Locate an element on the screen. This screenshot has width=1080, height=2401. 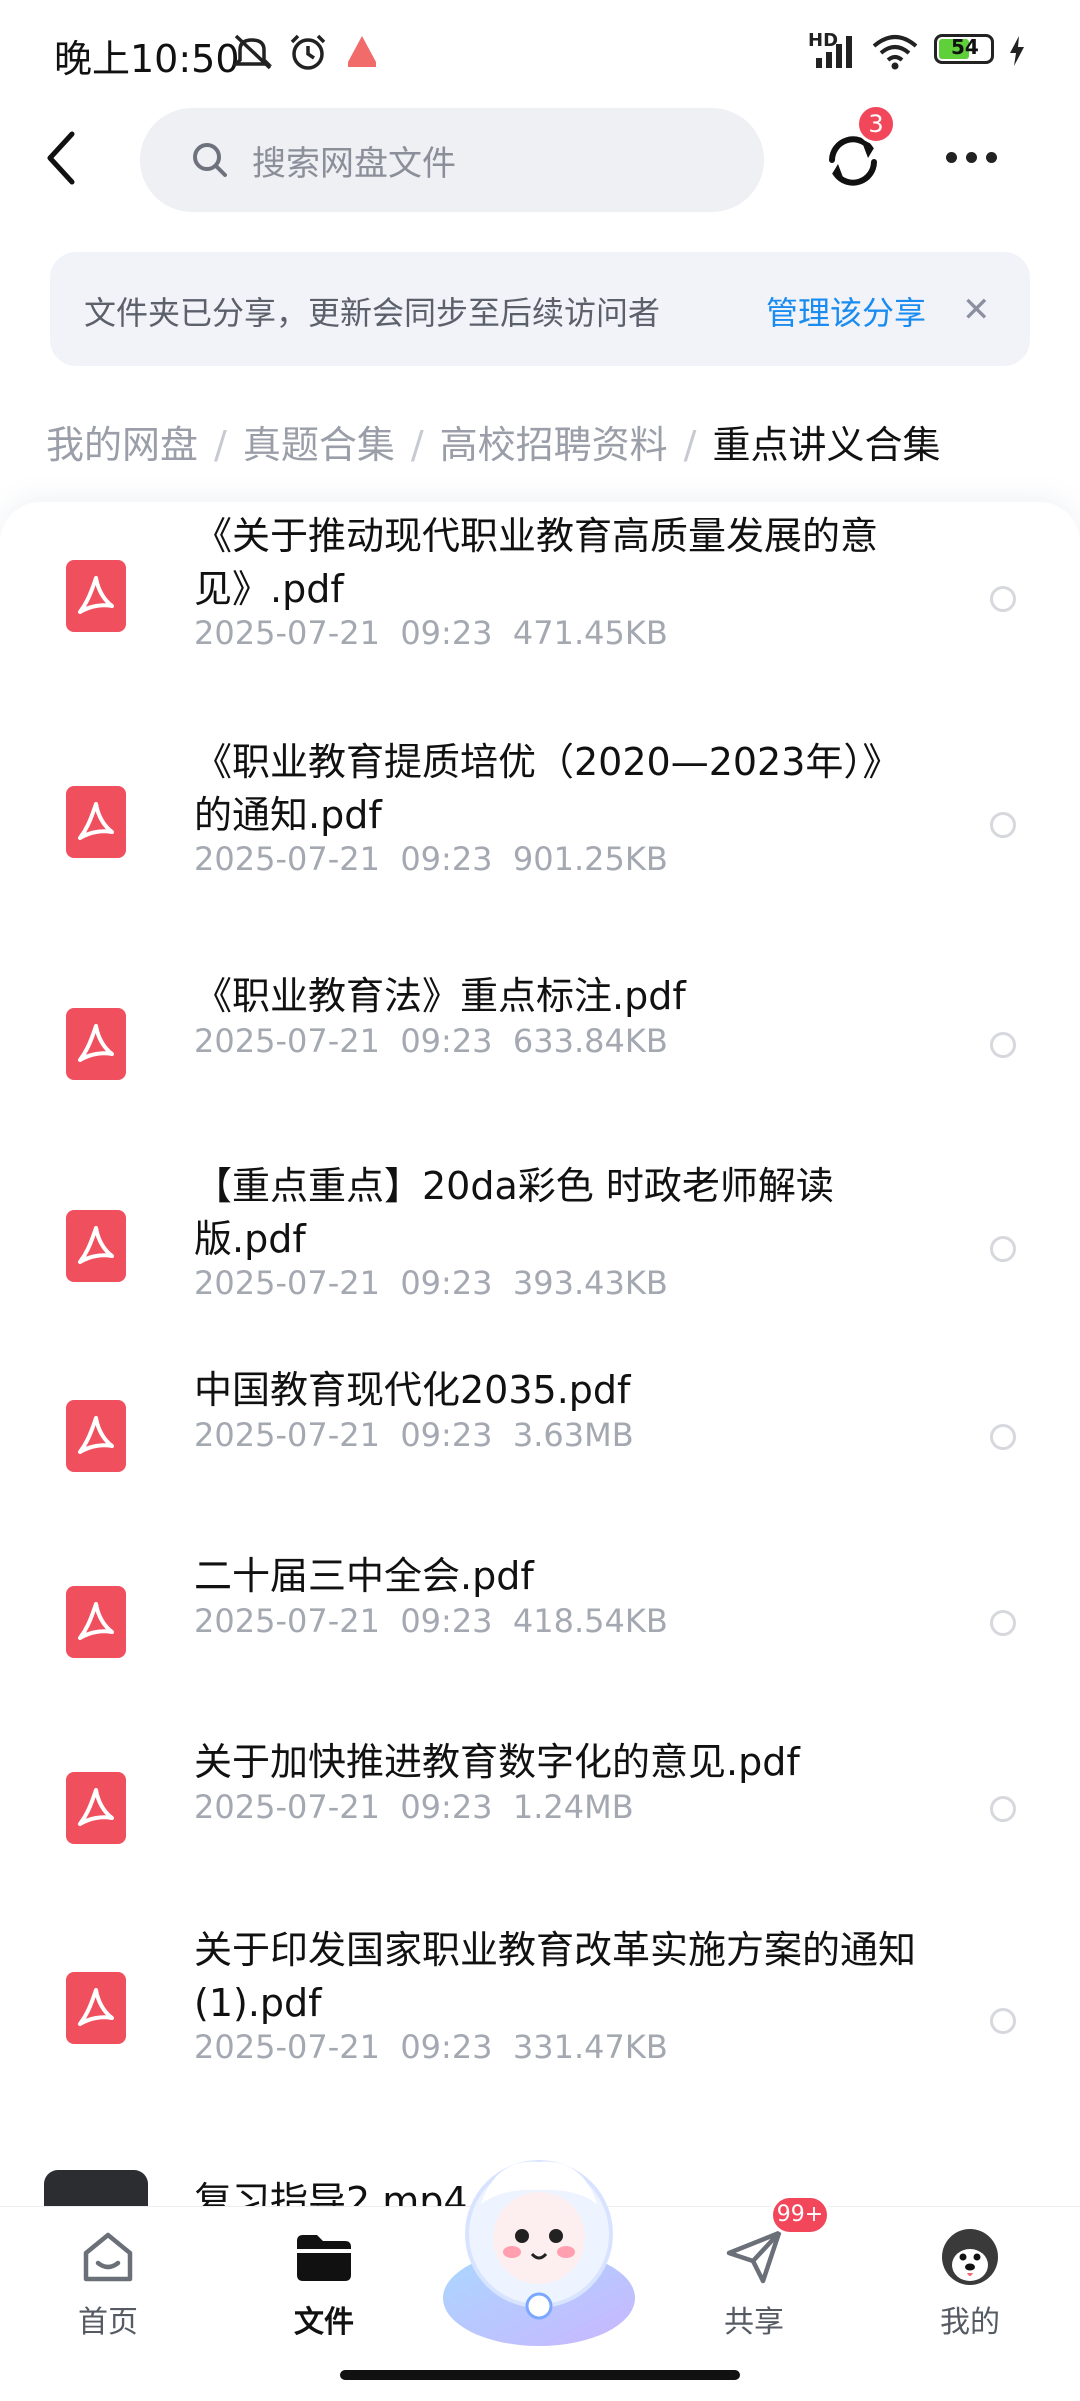
file-meta: 2025-07-21 09:23 1.24MB is located at coordinates (414, 1807).